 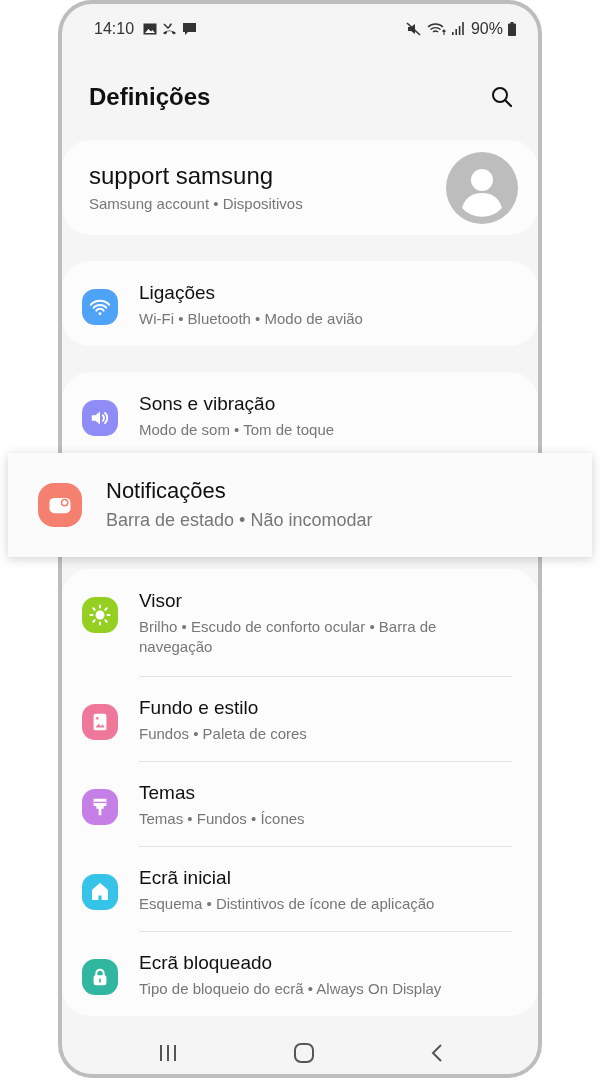 I want to click on missed-call-icon, so click(x=170, y=29).